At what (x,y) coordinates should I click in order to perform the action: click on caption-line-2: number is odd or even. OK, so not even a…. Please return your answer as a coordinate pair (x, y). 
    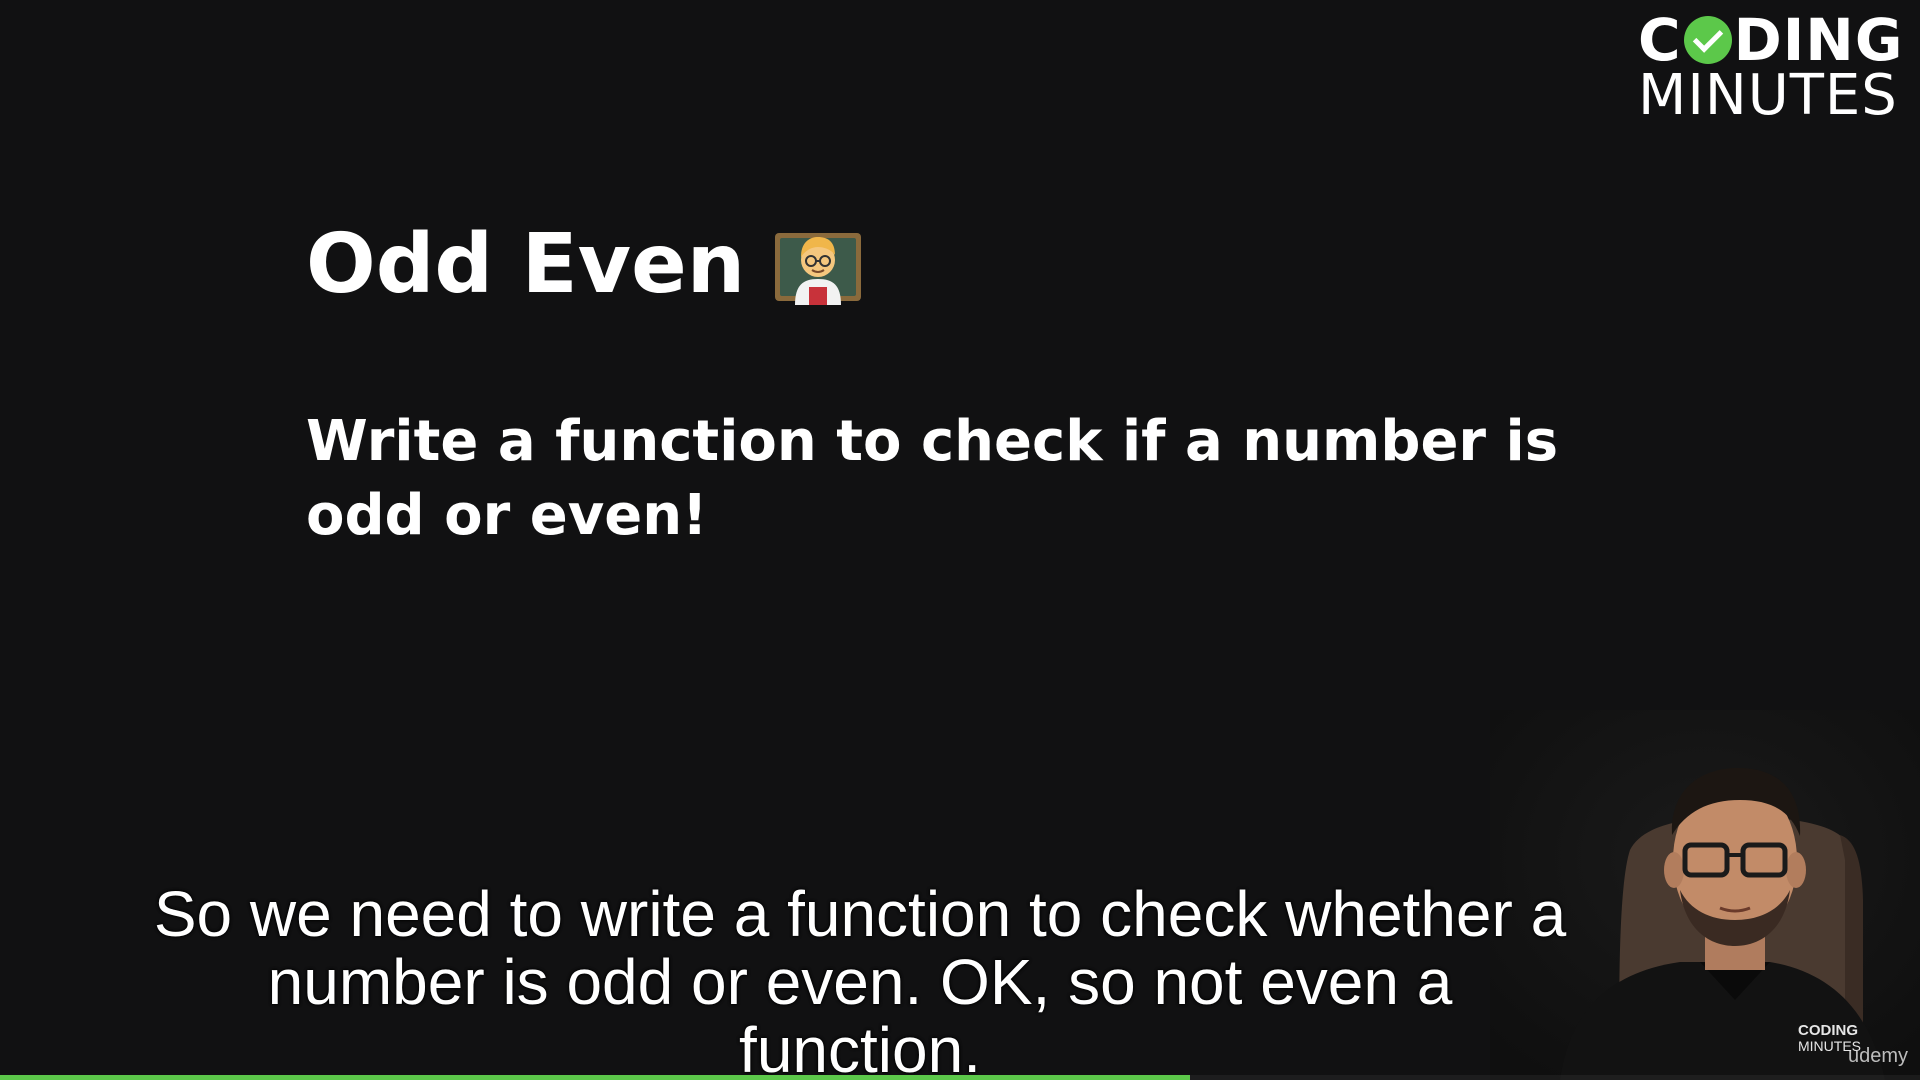
    Looking at the image, I should click on (860, 1013).